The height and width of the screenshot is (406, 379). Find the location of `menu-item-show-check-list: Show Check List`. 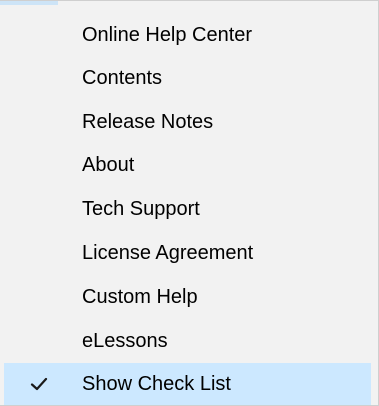

menu-item-show-check-list: Show Check List is located at coordinates (187, 384).